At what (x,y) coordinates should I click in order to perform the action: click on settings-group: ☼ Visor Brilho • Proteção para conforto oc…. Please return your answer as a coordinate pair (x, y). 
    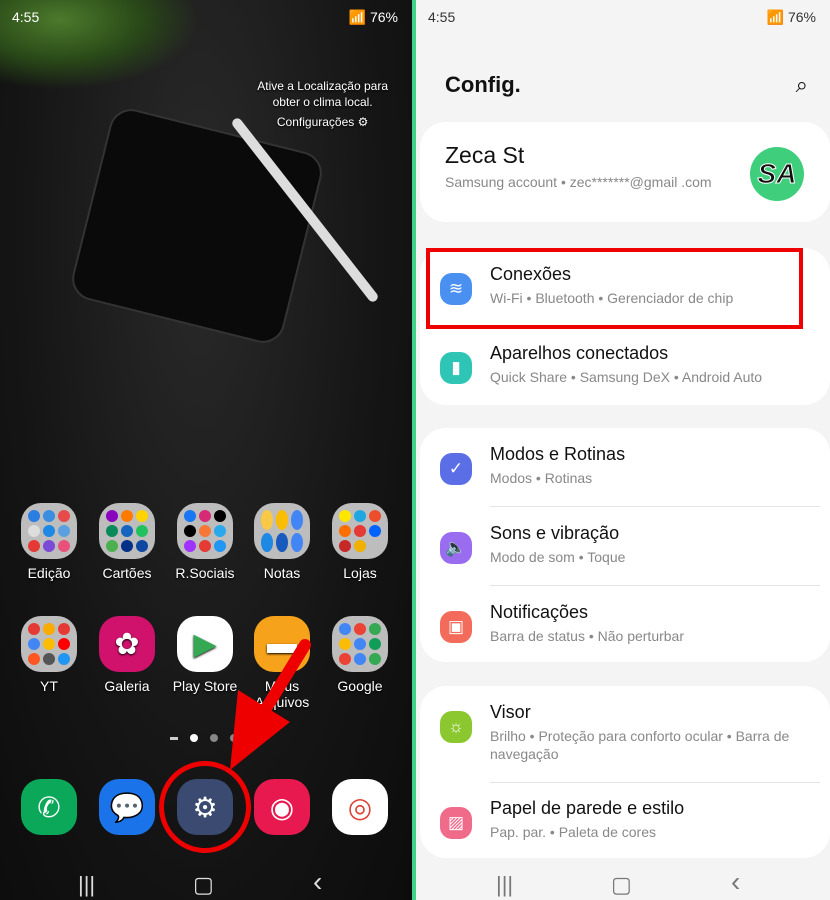
    Looking at the image, I should click on (625, 772).